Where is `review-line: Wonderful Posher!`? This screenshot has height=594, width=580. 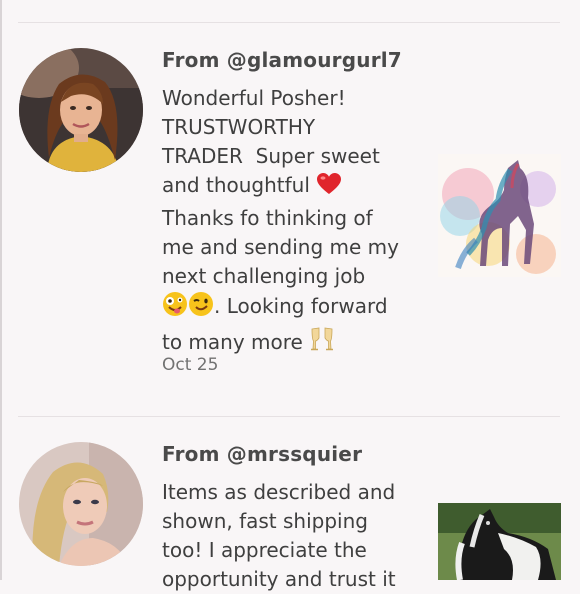
review-line: Wonderful Posher! is located at coordinates (254, 98).